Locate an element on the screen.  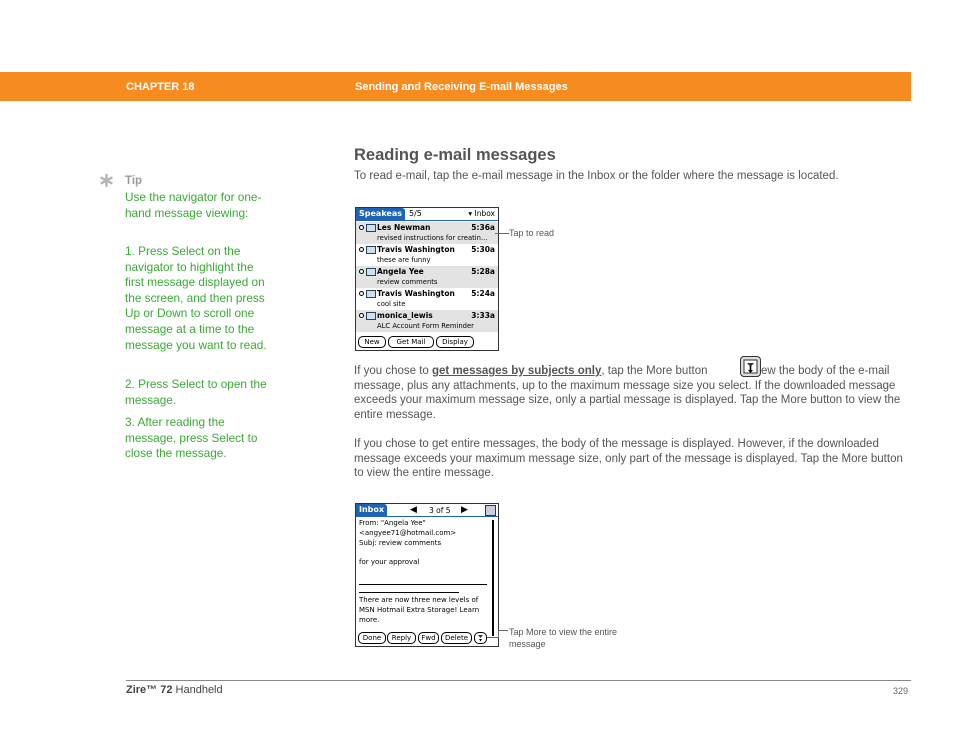
more-button-icon is located at coordinates (750, 366).